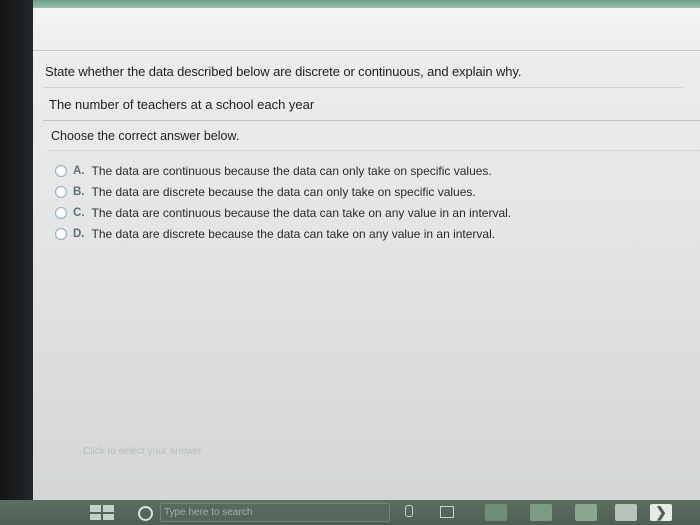 The image size is (700, 525). I want to click on windows-start-icon, so click(102, 512).